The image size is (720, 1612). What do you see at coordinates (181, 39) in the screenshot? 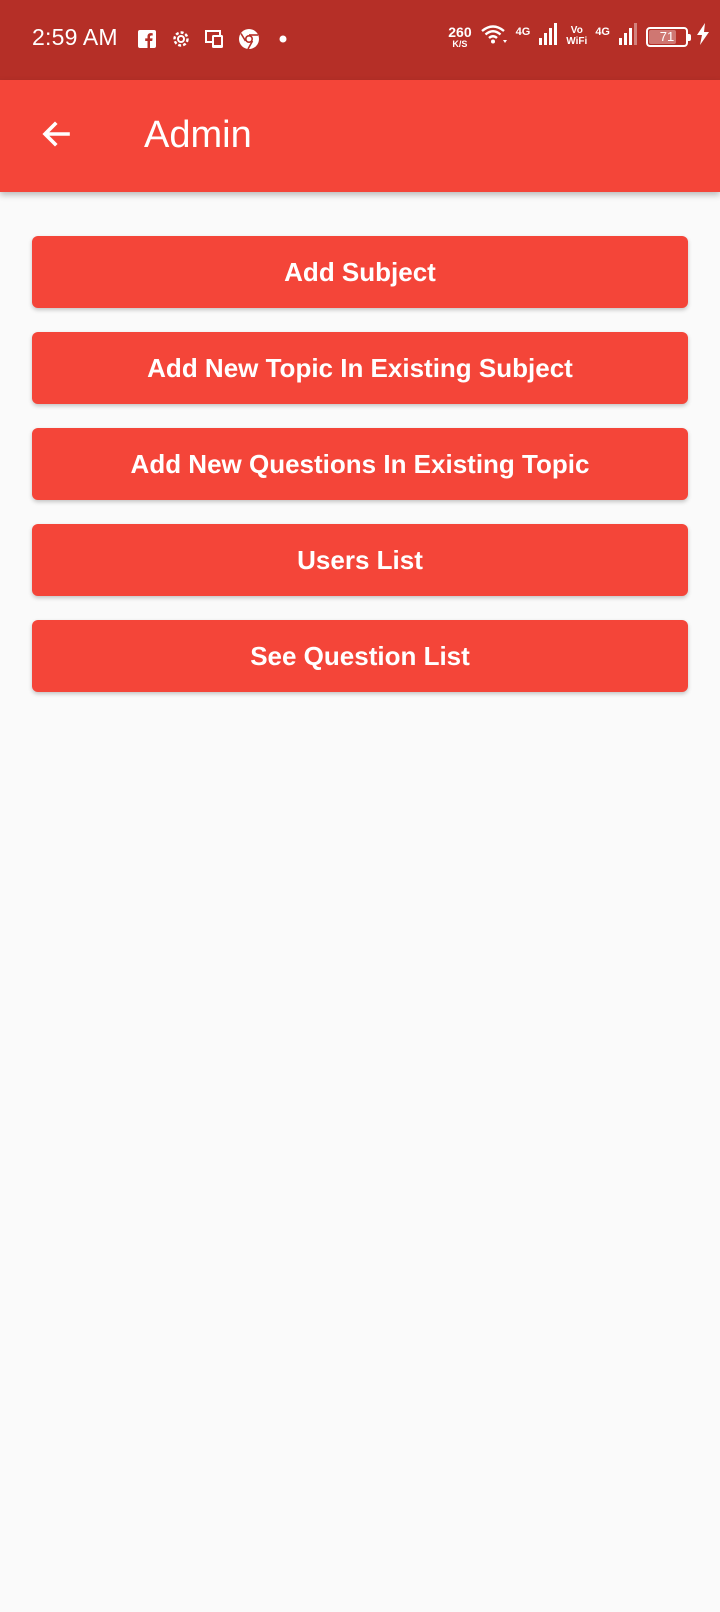
I see `settings-gear-icon` at bounding box center [181, 39].